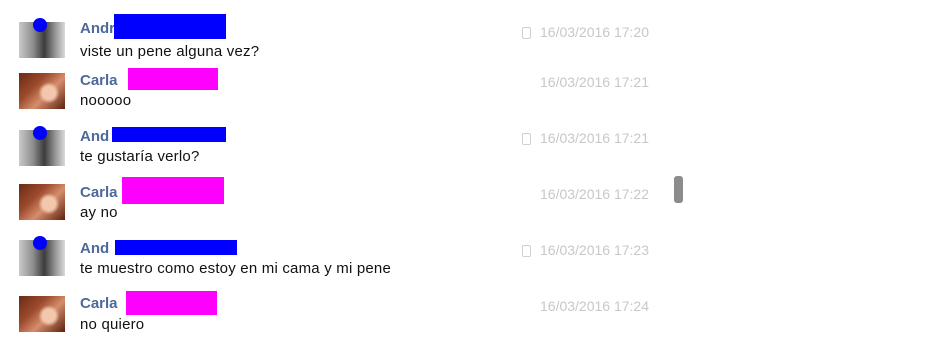 This screenshot has width=938, height=359. What do you see at coordinates (594, 306) in the screenshot?
I see `message-timestamp: 16/03/2016 17:24` at bounding box center [594, 306].